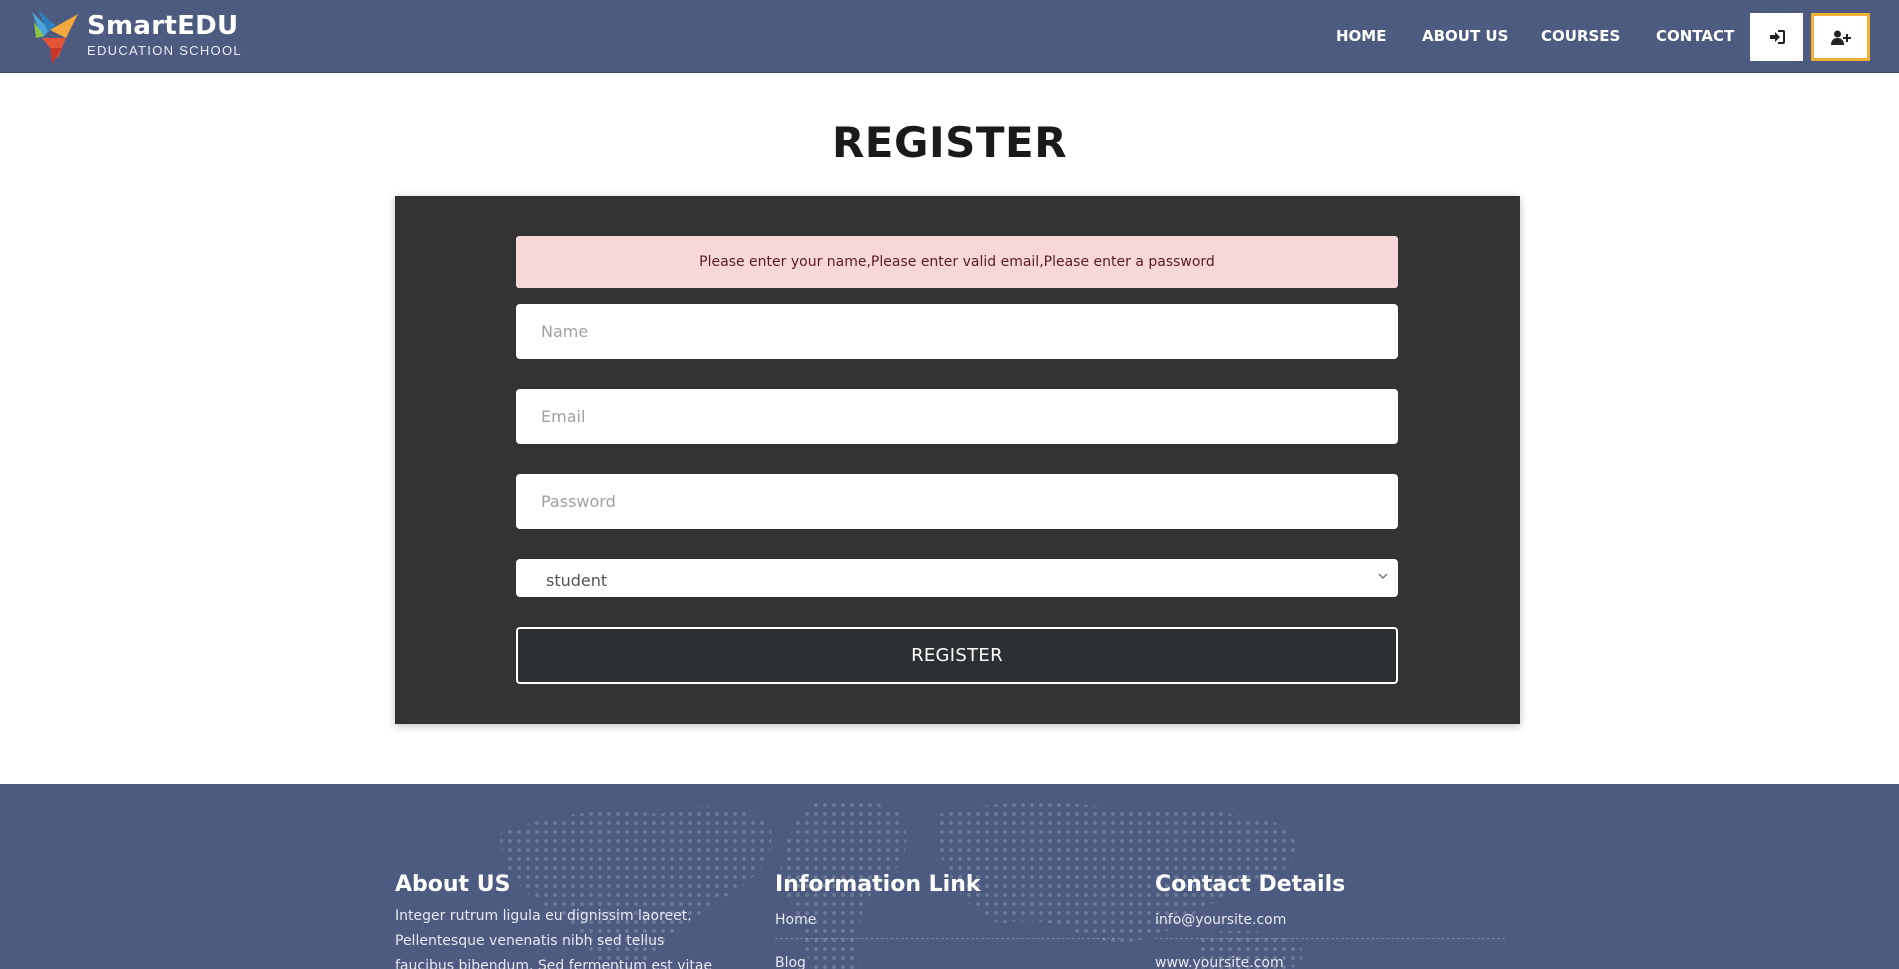 Image resolution: width=1899 pixels, height=969 pixels. I want to click on footer-link-divider, so click(947, 938).